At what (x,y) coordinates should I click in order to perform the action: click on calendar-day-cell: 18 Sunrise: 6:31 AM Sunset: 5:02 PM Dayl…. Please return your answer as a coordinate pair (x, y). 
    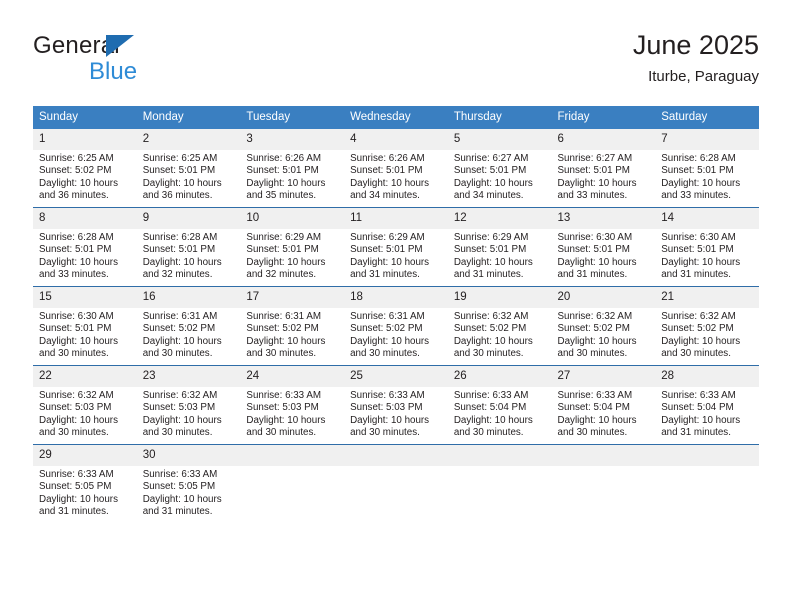
    Looking at the image, I should click on (396, 326).